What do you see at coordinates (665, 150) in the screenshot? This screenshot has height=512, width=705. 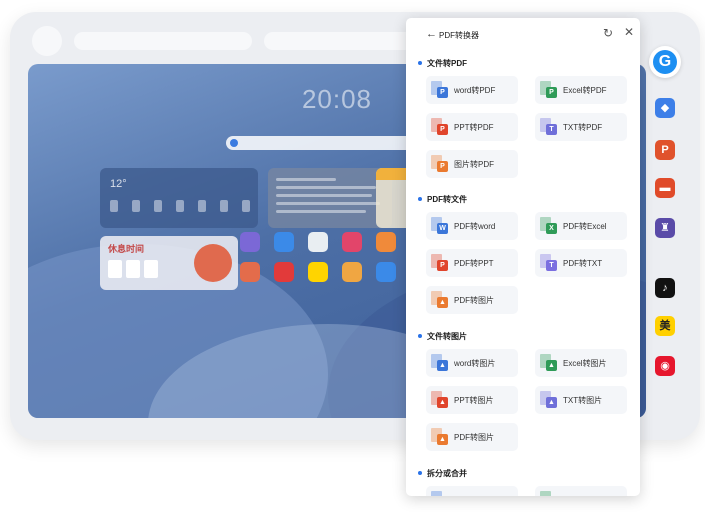 I see `powerpoint-app-icon: P` at bounding box center [665, 150].